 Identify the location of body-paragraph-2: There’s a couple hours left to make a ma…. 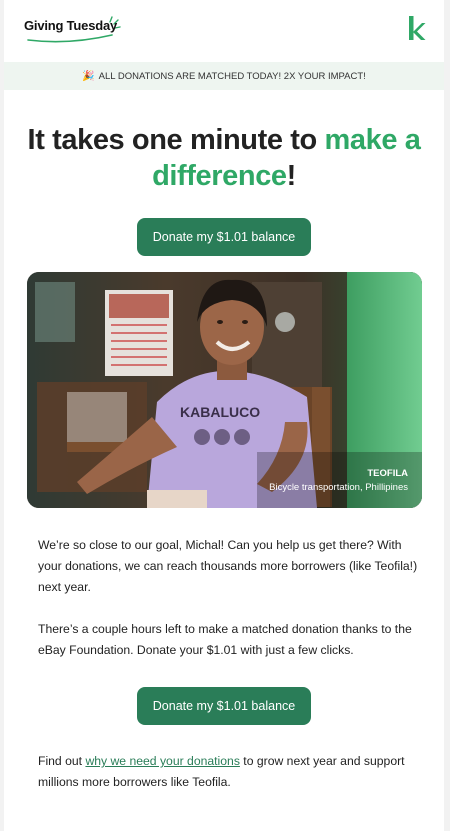
(225, 639).